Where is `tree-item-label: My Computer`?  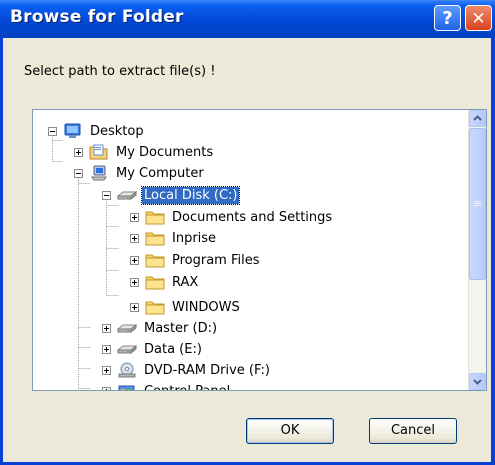 tree-item-label: My Computer is located at coordinates (160, 173).